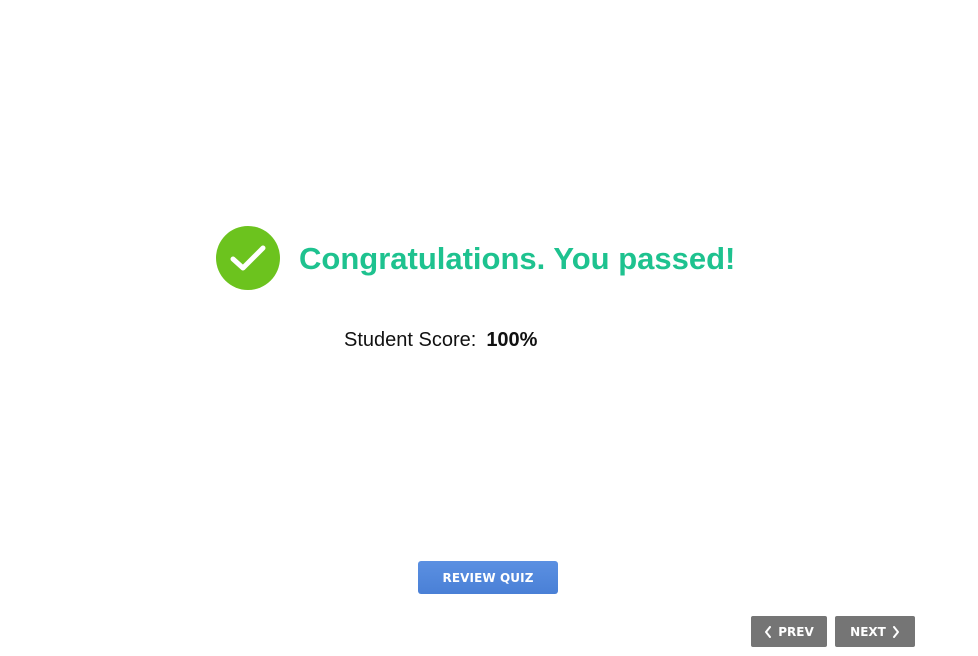 This screenshot has height=656, width=978. I want to click on score-label: Student Score:, so click(410, 340).